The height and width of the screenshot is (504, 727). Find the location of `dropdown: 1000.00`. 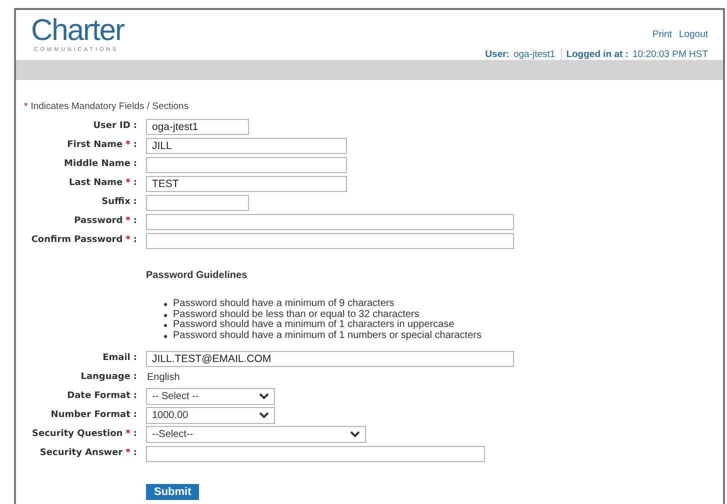

dropdown: 1000.00 is located at coordinates (210, 415).